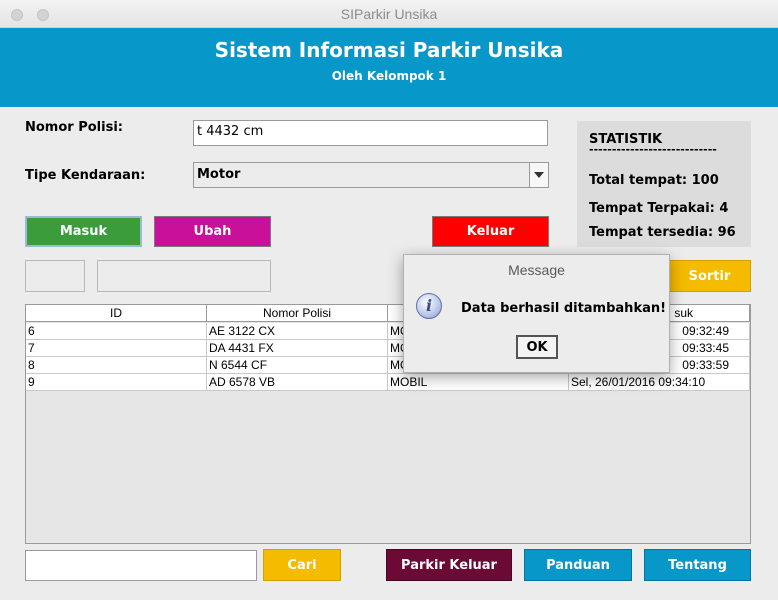 Image resolution: width=778 pixels, height=600 pixels. Describe the element at coordinates (697, 565) in the screenshot. I see `tentang-button: Tentang` at that location.